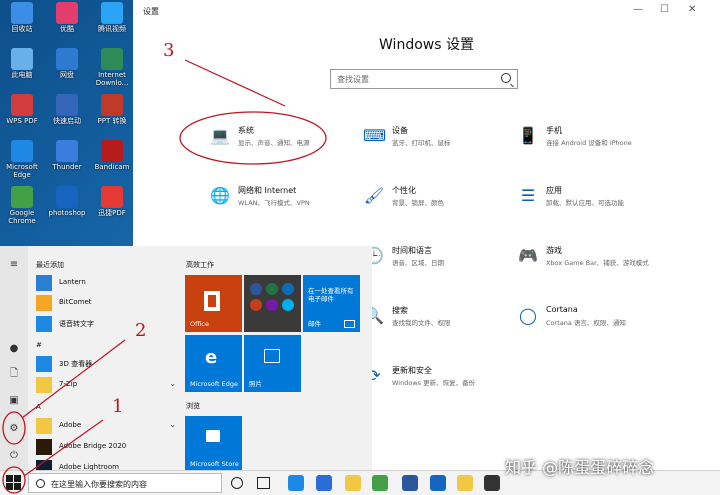 This screenshot has height=495, width=720. I want to click on annotation-circle-settings, so click(14, 428).